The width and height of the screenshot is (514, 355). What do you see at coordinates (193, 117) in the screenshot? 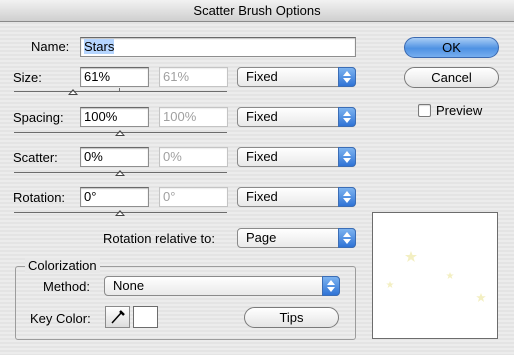
I see `spacing-max-field: 100%` at bounding box center [193, 117].